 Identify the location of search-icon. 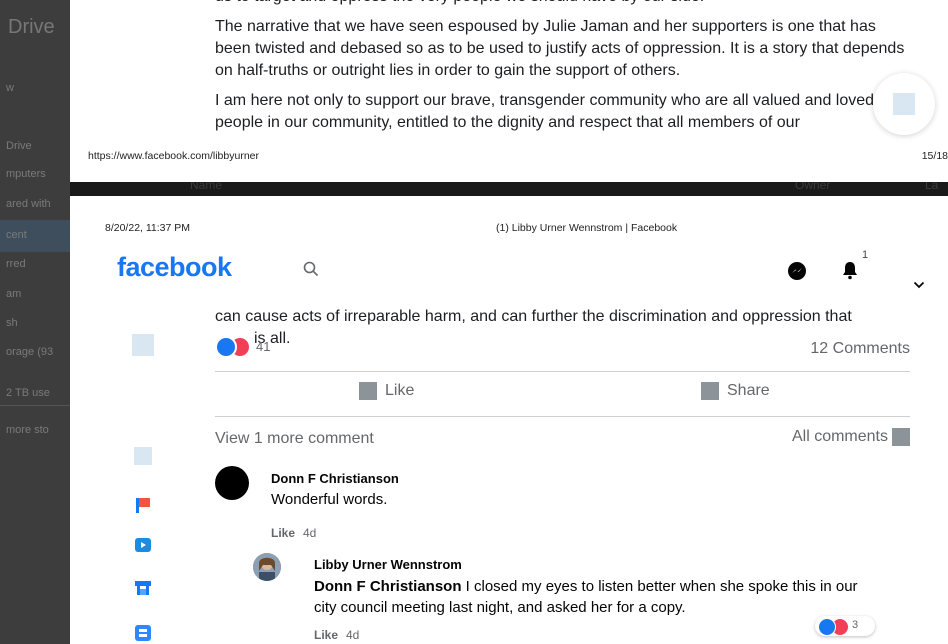
(311, 269).